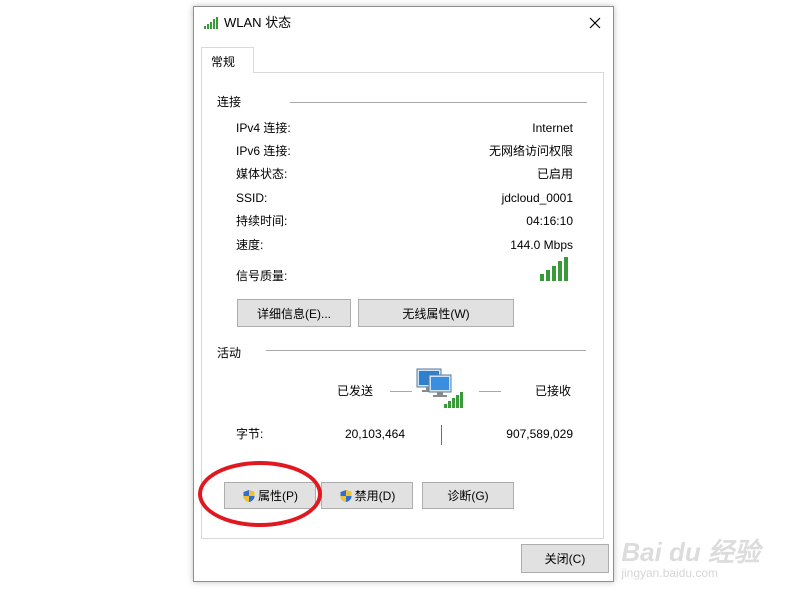 This screenshot has width=800, height=600. I want to click on ipv4-label: IPv4 连接:, so click(263, 128).